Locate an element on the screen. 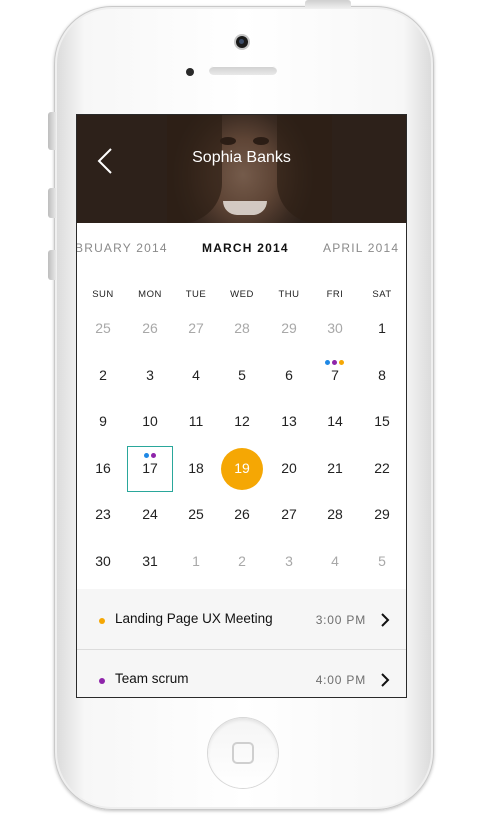 The image size is (480, 820). contact-name: Sophia Banks is located at coordinates (241, 157).